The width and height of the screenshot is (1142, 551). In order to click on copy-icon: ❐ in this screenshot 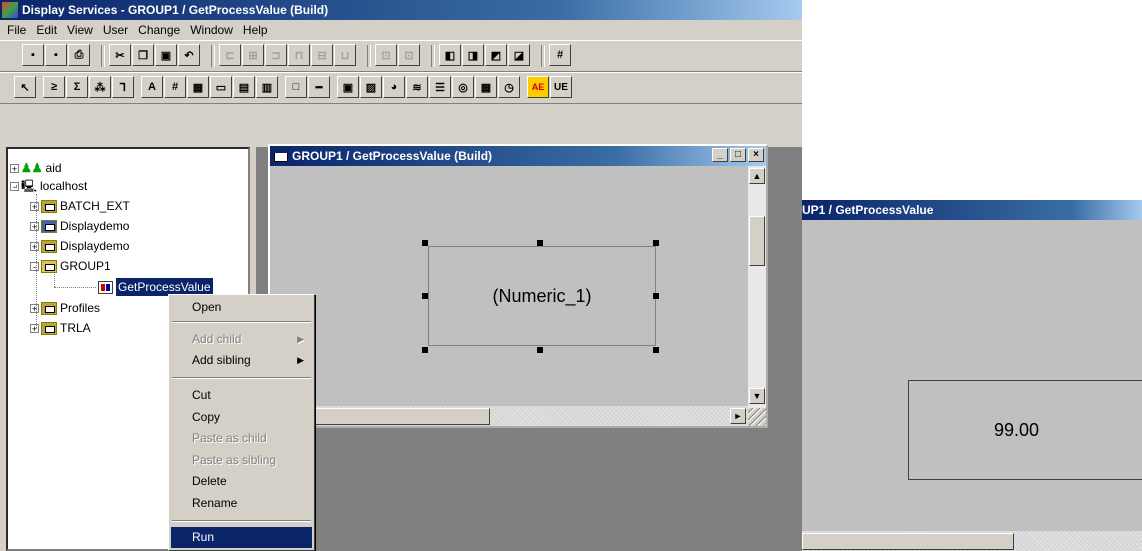, I will do `click(143, 55)`.